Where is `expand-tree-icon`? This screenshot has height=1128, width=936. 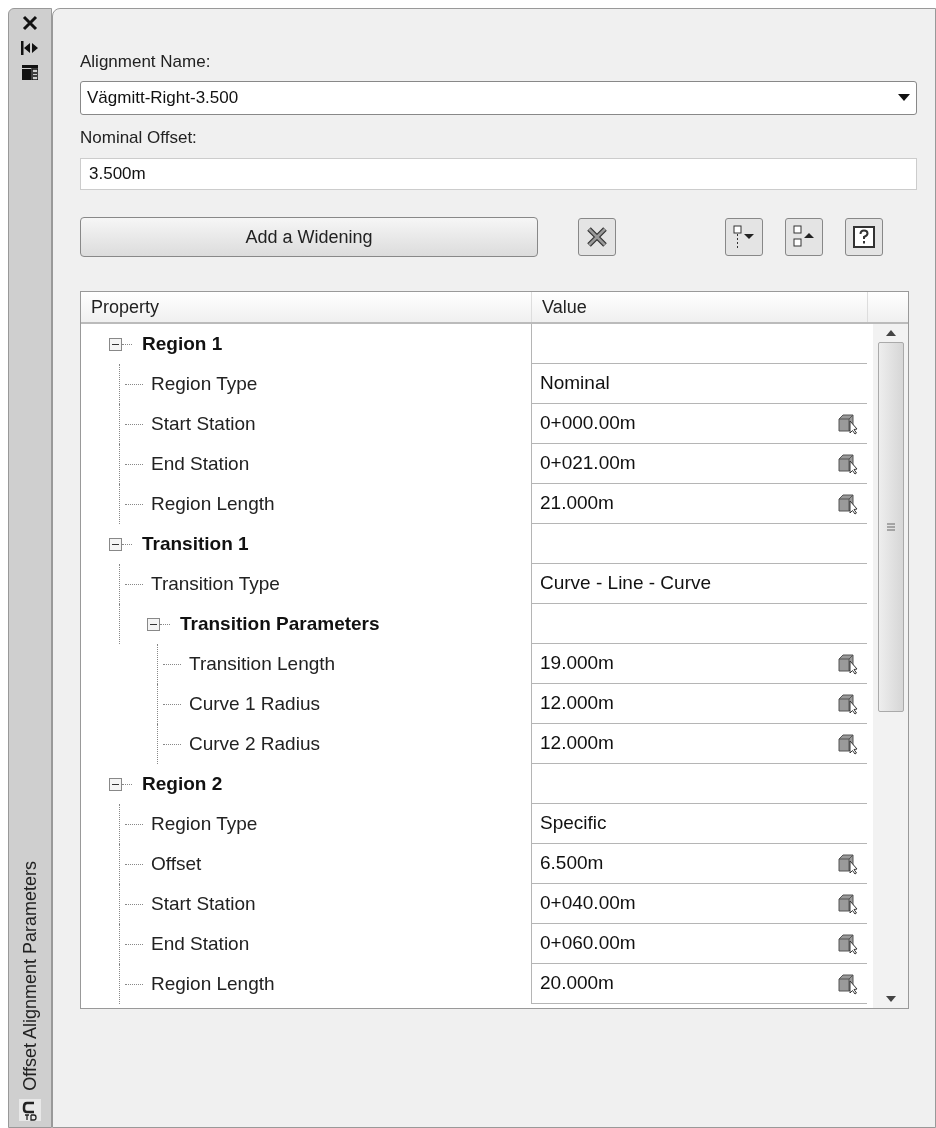 expand-tree-icon is located at coordinates (744, 237).